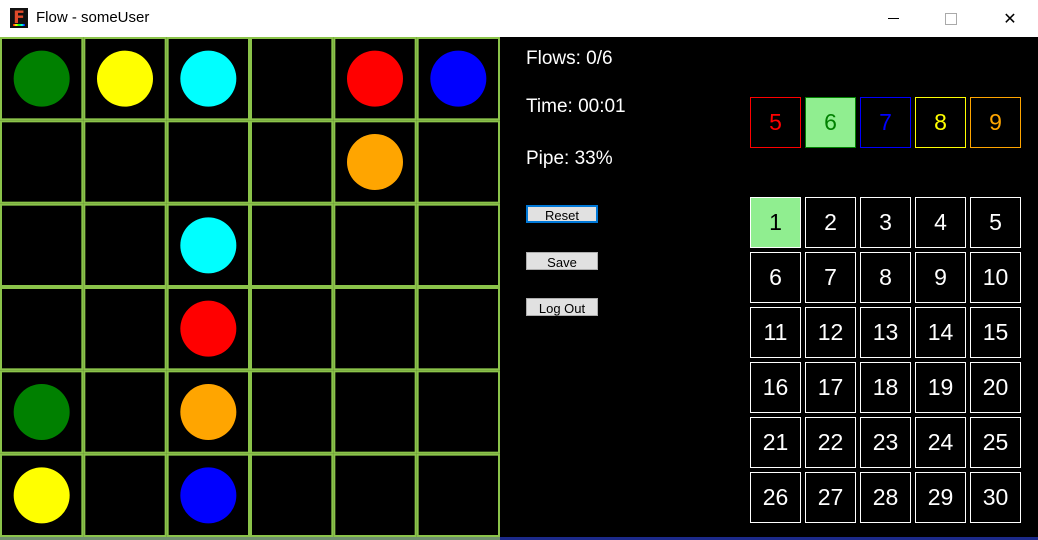  What do you see at coordinates (940, 122) in the screenshot?
I see `size-button-8: 8` at bounding box center [940, 122].